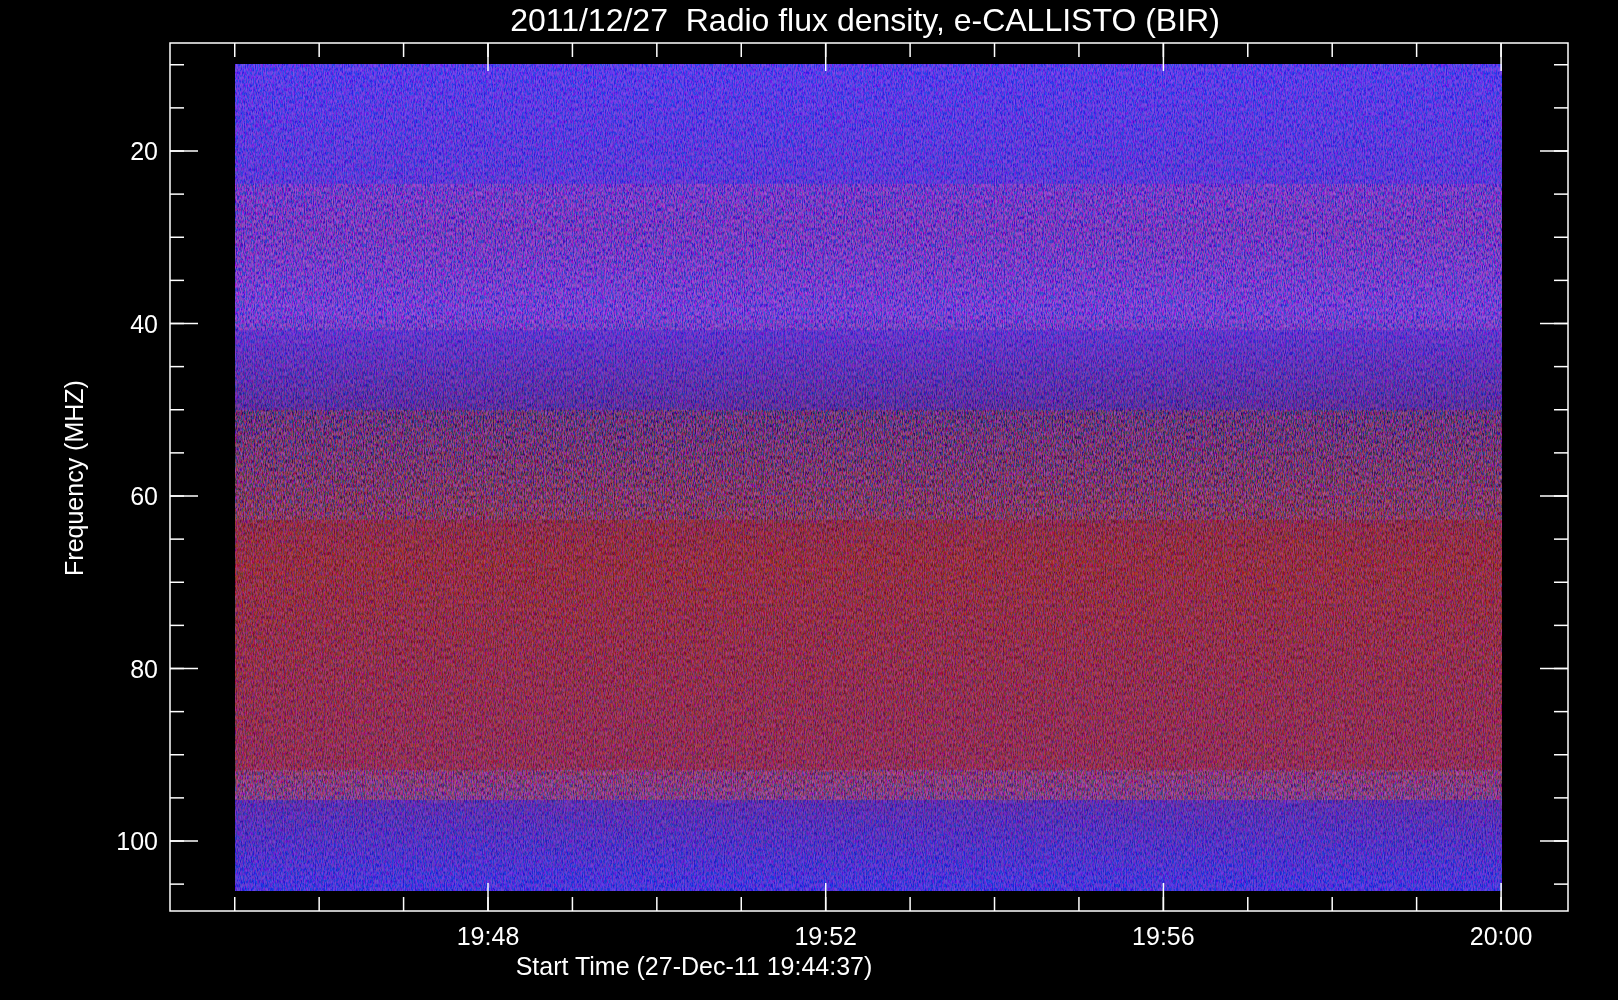 The image size is (1618, 1000). What do you see at coordinates (137, 841) in the screenshot?
I see `y-tick-label: 100` at bounding box center [137, 841].